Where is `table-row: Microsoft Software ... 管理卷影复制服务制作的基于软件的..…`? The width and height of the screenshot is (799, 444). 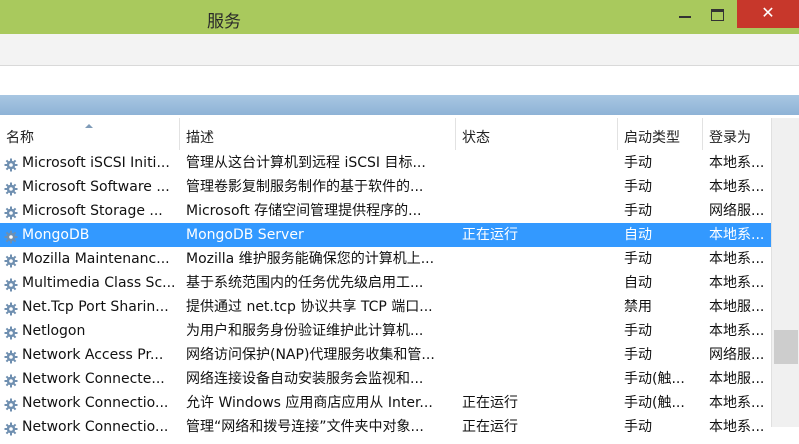
table-row: Microsoft Software ... 管理卷影复制服务制作的基于软件的..… is located at coordinates (385, 187).